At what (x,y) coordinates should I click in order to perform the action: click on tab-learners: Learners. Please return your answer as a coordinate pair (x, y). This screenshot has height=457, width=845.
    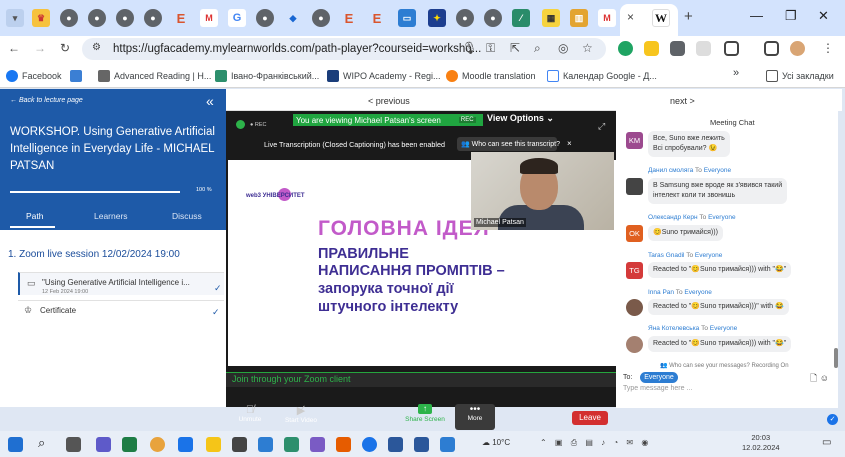
    Looking at the image, I should click on (111, 216).